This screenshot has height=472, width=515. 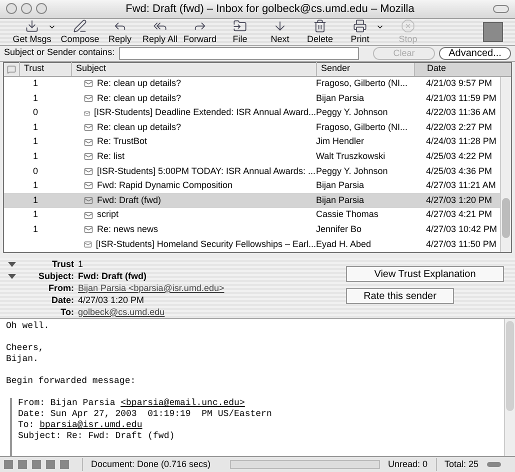 I want to click on header-link: Bijan Parsia <bparsia@isr.umd.edu>, so click(x=151, y=289).